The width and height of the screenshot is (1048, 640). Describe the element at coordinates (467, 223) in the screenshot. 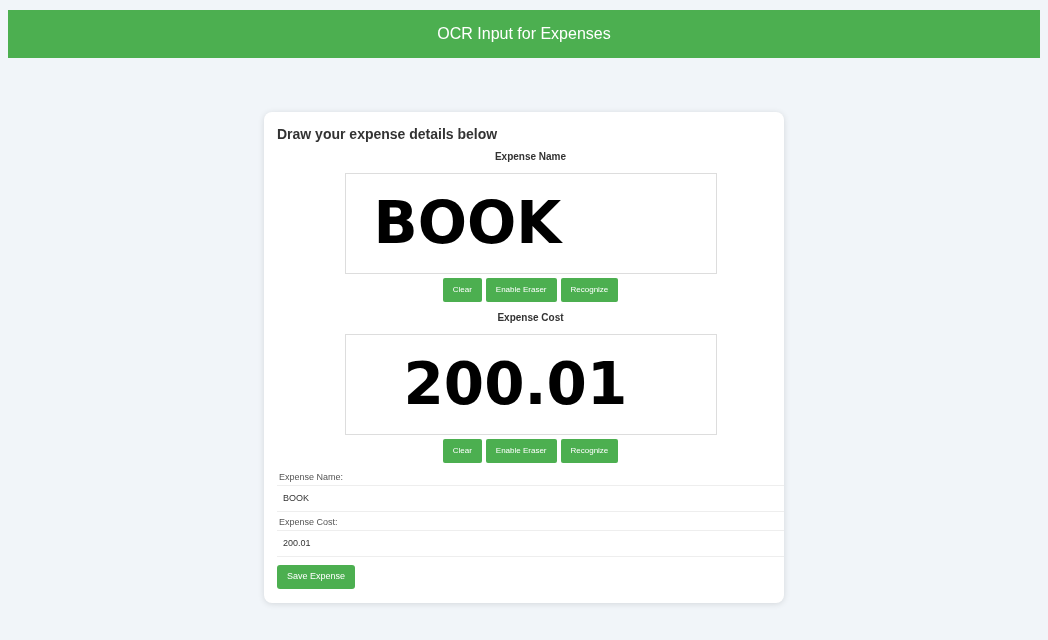

I see `handwritten-text: BOOK` at that location.